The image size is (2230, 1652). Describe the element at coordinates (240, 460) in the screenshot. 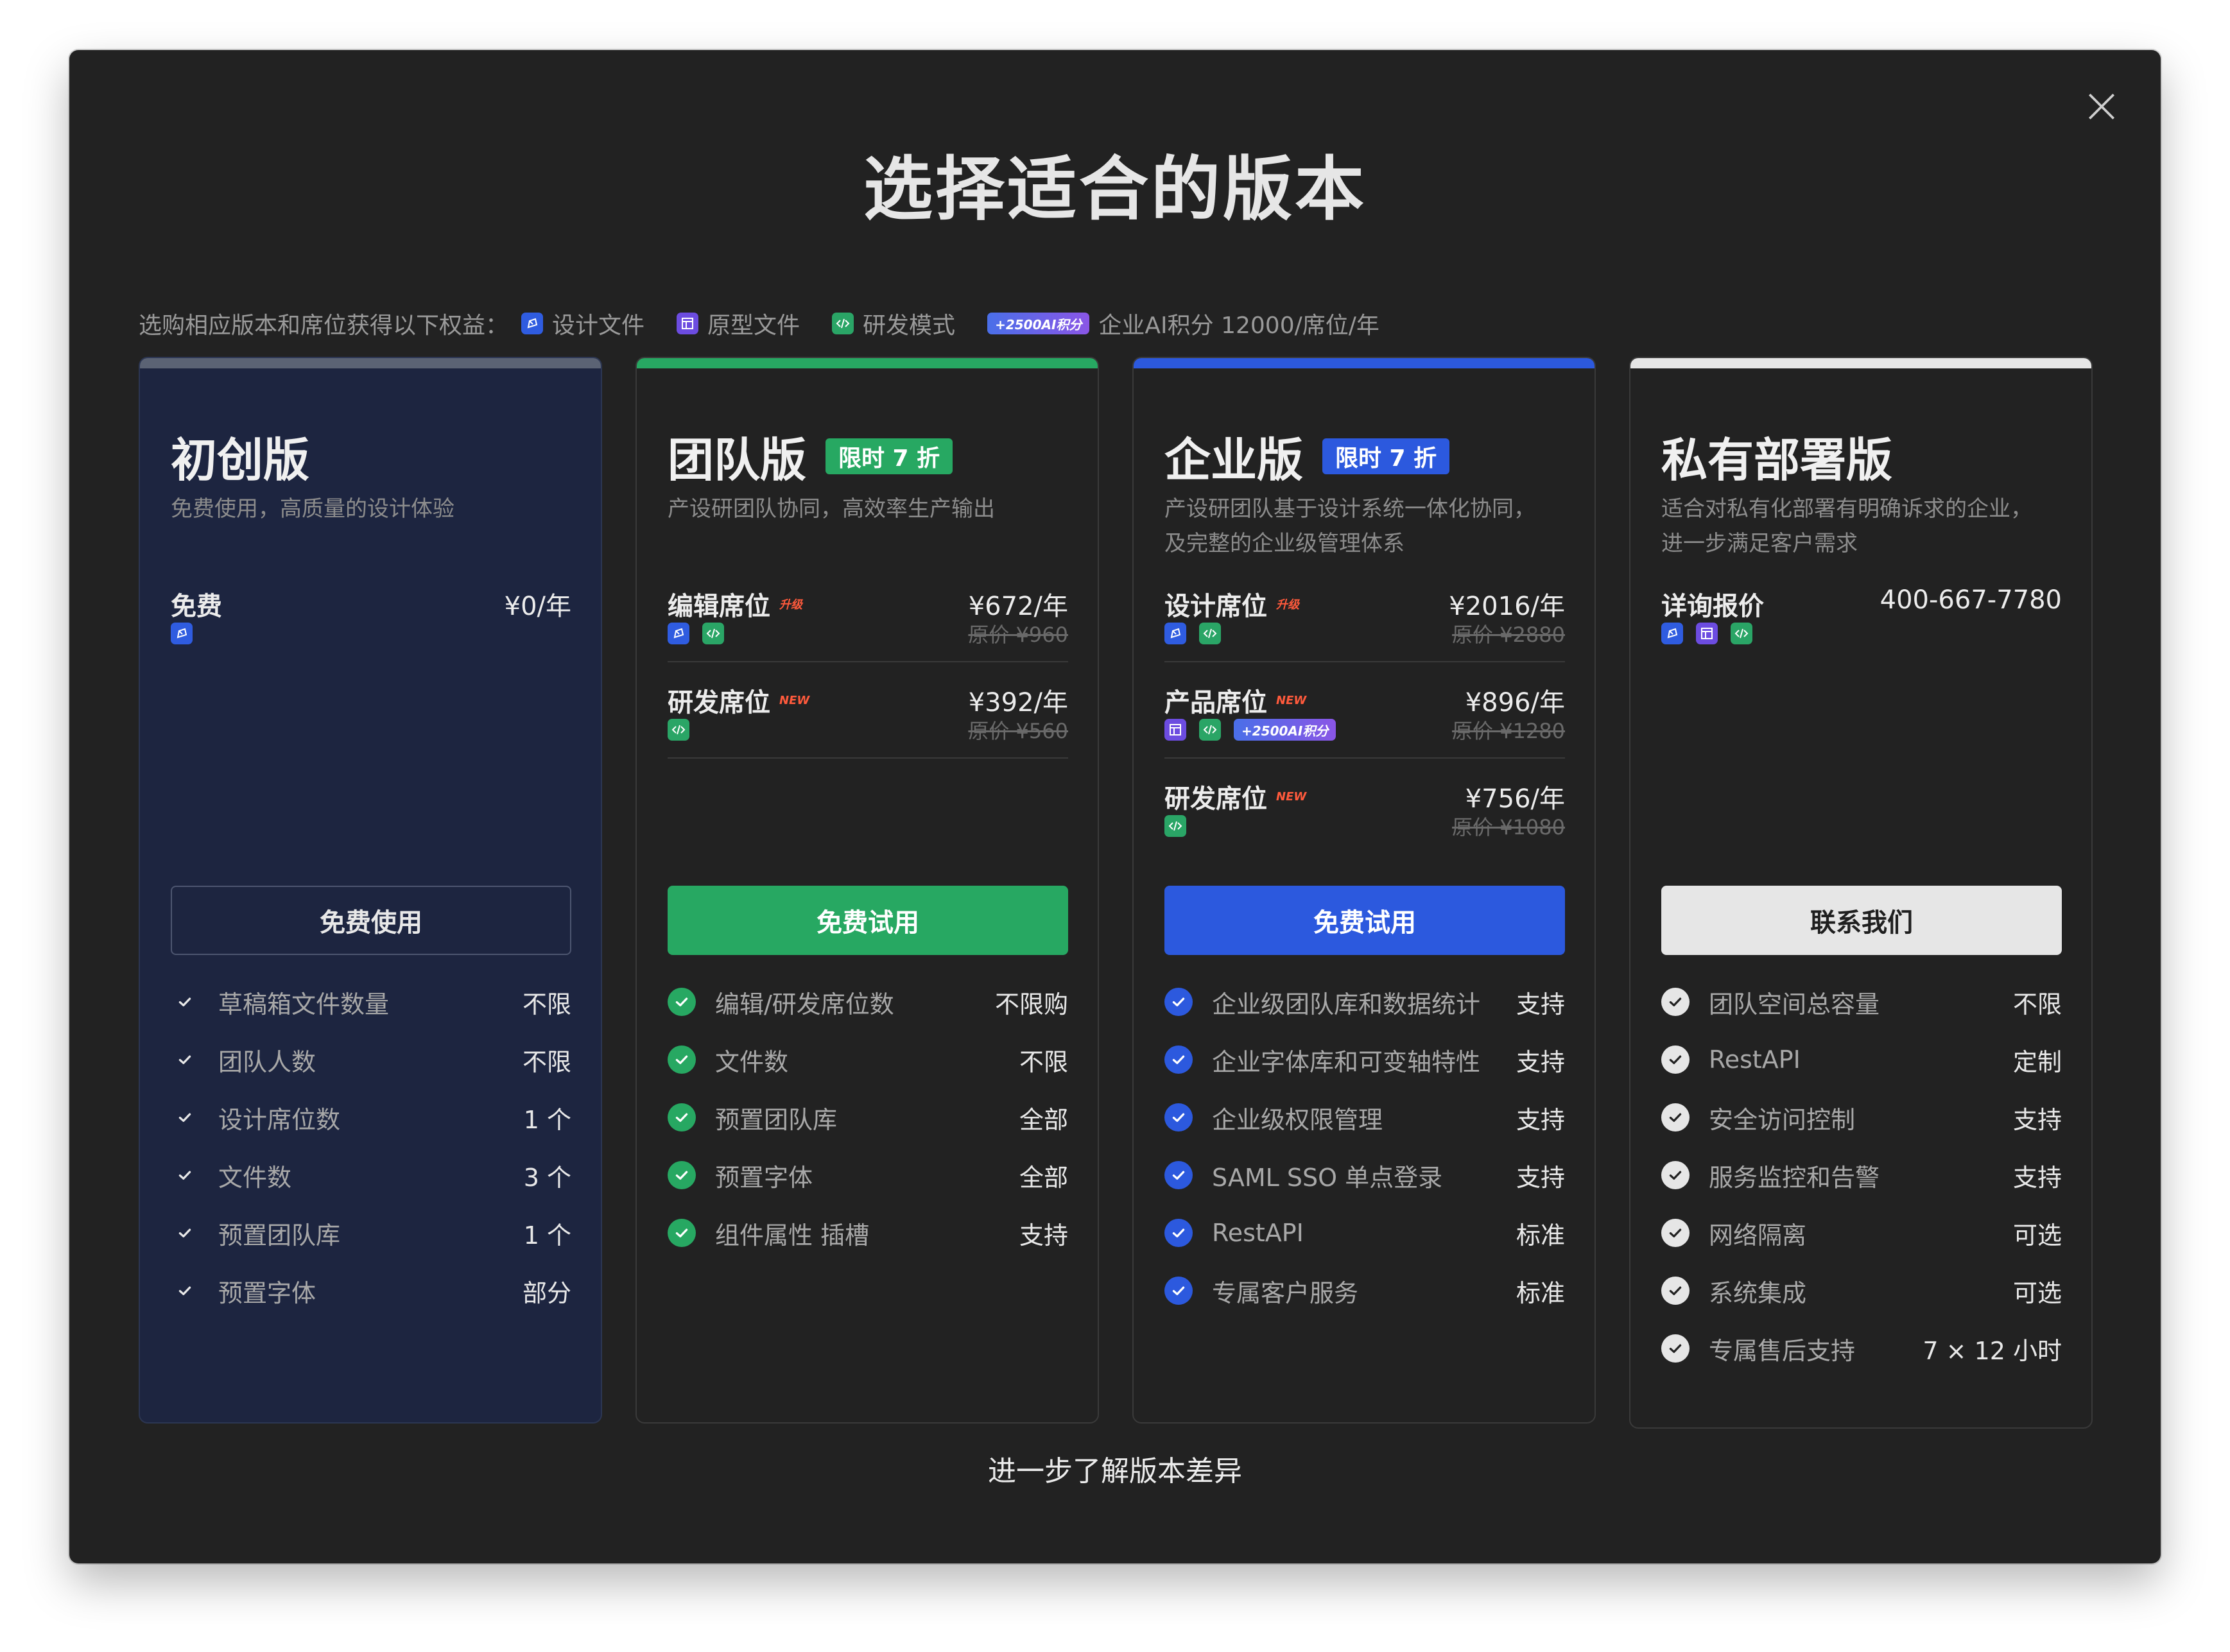

I see `plan-name: 初创版` at that location.